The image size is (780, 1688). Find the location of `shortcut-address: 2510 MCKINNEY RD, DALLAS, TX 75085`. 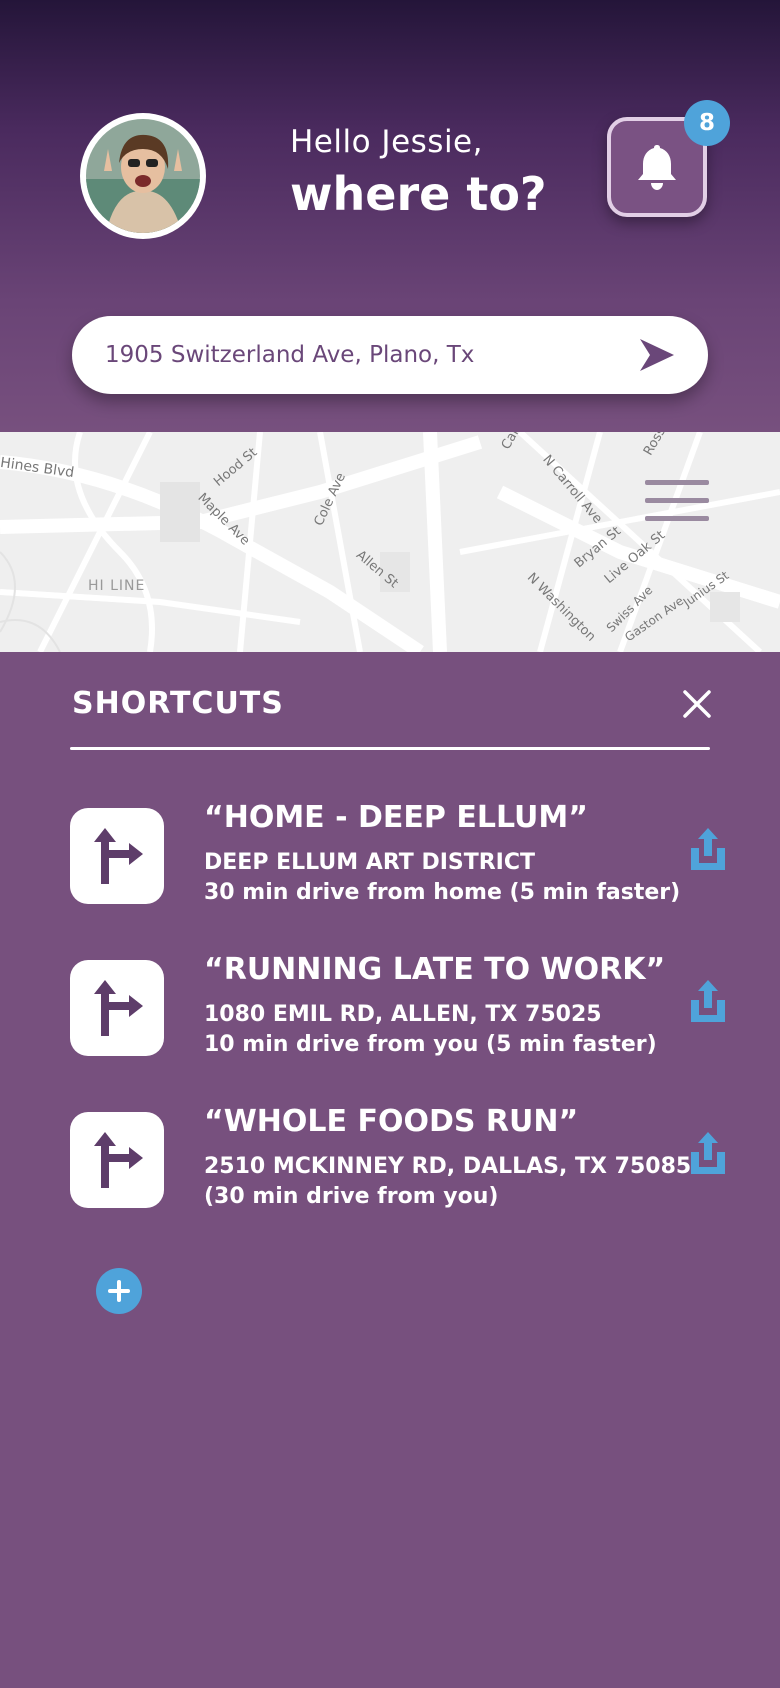

shortcut-address: 2510 MCKINNEY RD, DALLAS, TX 75085 is located at coordinates (448, 1166).